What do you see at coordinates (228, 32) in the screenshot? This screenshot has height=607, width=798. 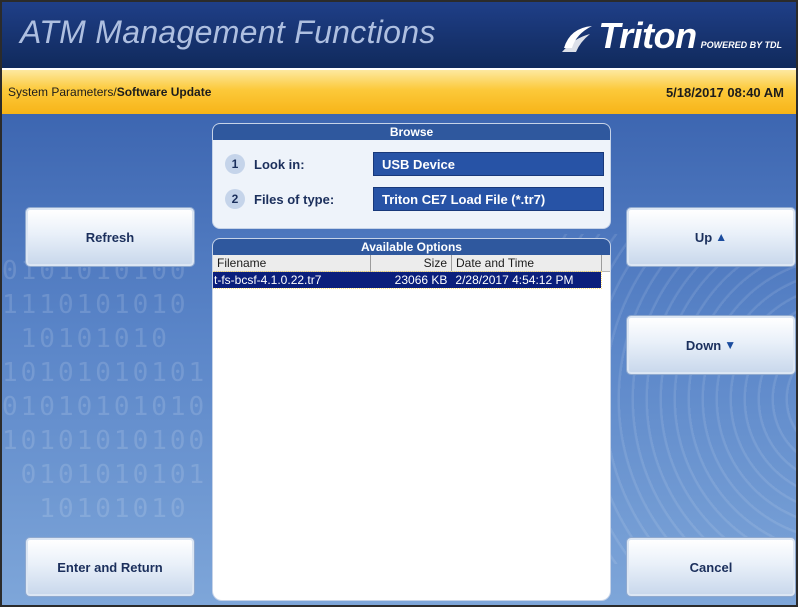 I see `app-title: ATM Management Functions` at bounding box center [228, 32].